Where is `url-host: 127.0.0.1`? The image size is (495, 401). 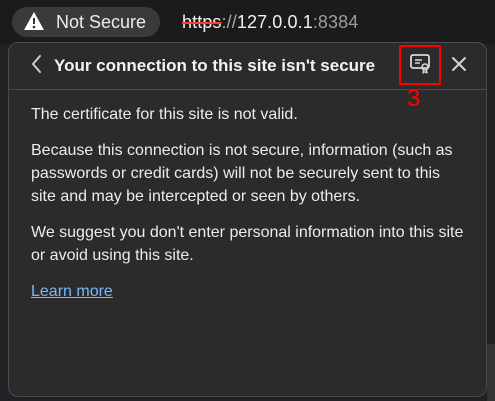
url-host: 127.0.0.1 is located at coordinates (274, 22).